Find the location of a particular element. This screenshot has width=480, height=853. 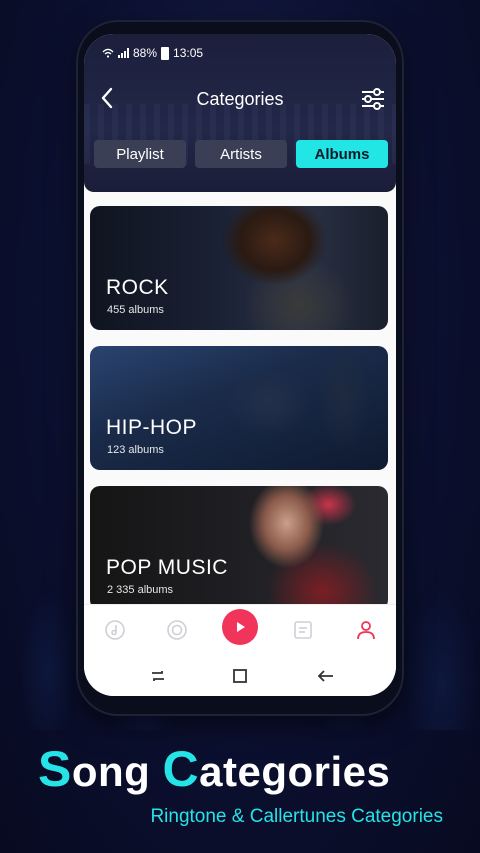

filter-button is located at coordinates (373, 99).